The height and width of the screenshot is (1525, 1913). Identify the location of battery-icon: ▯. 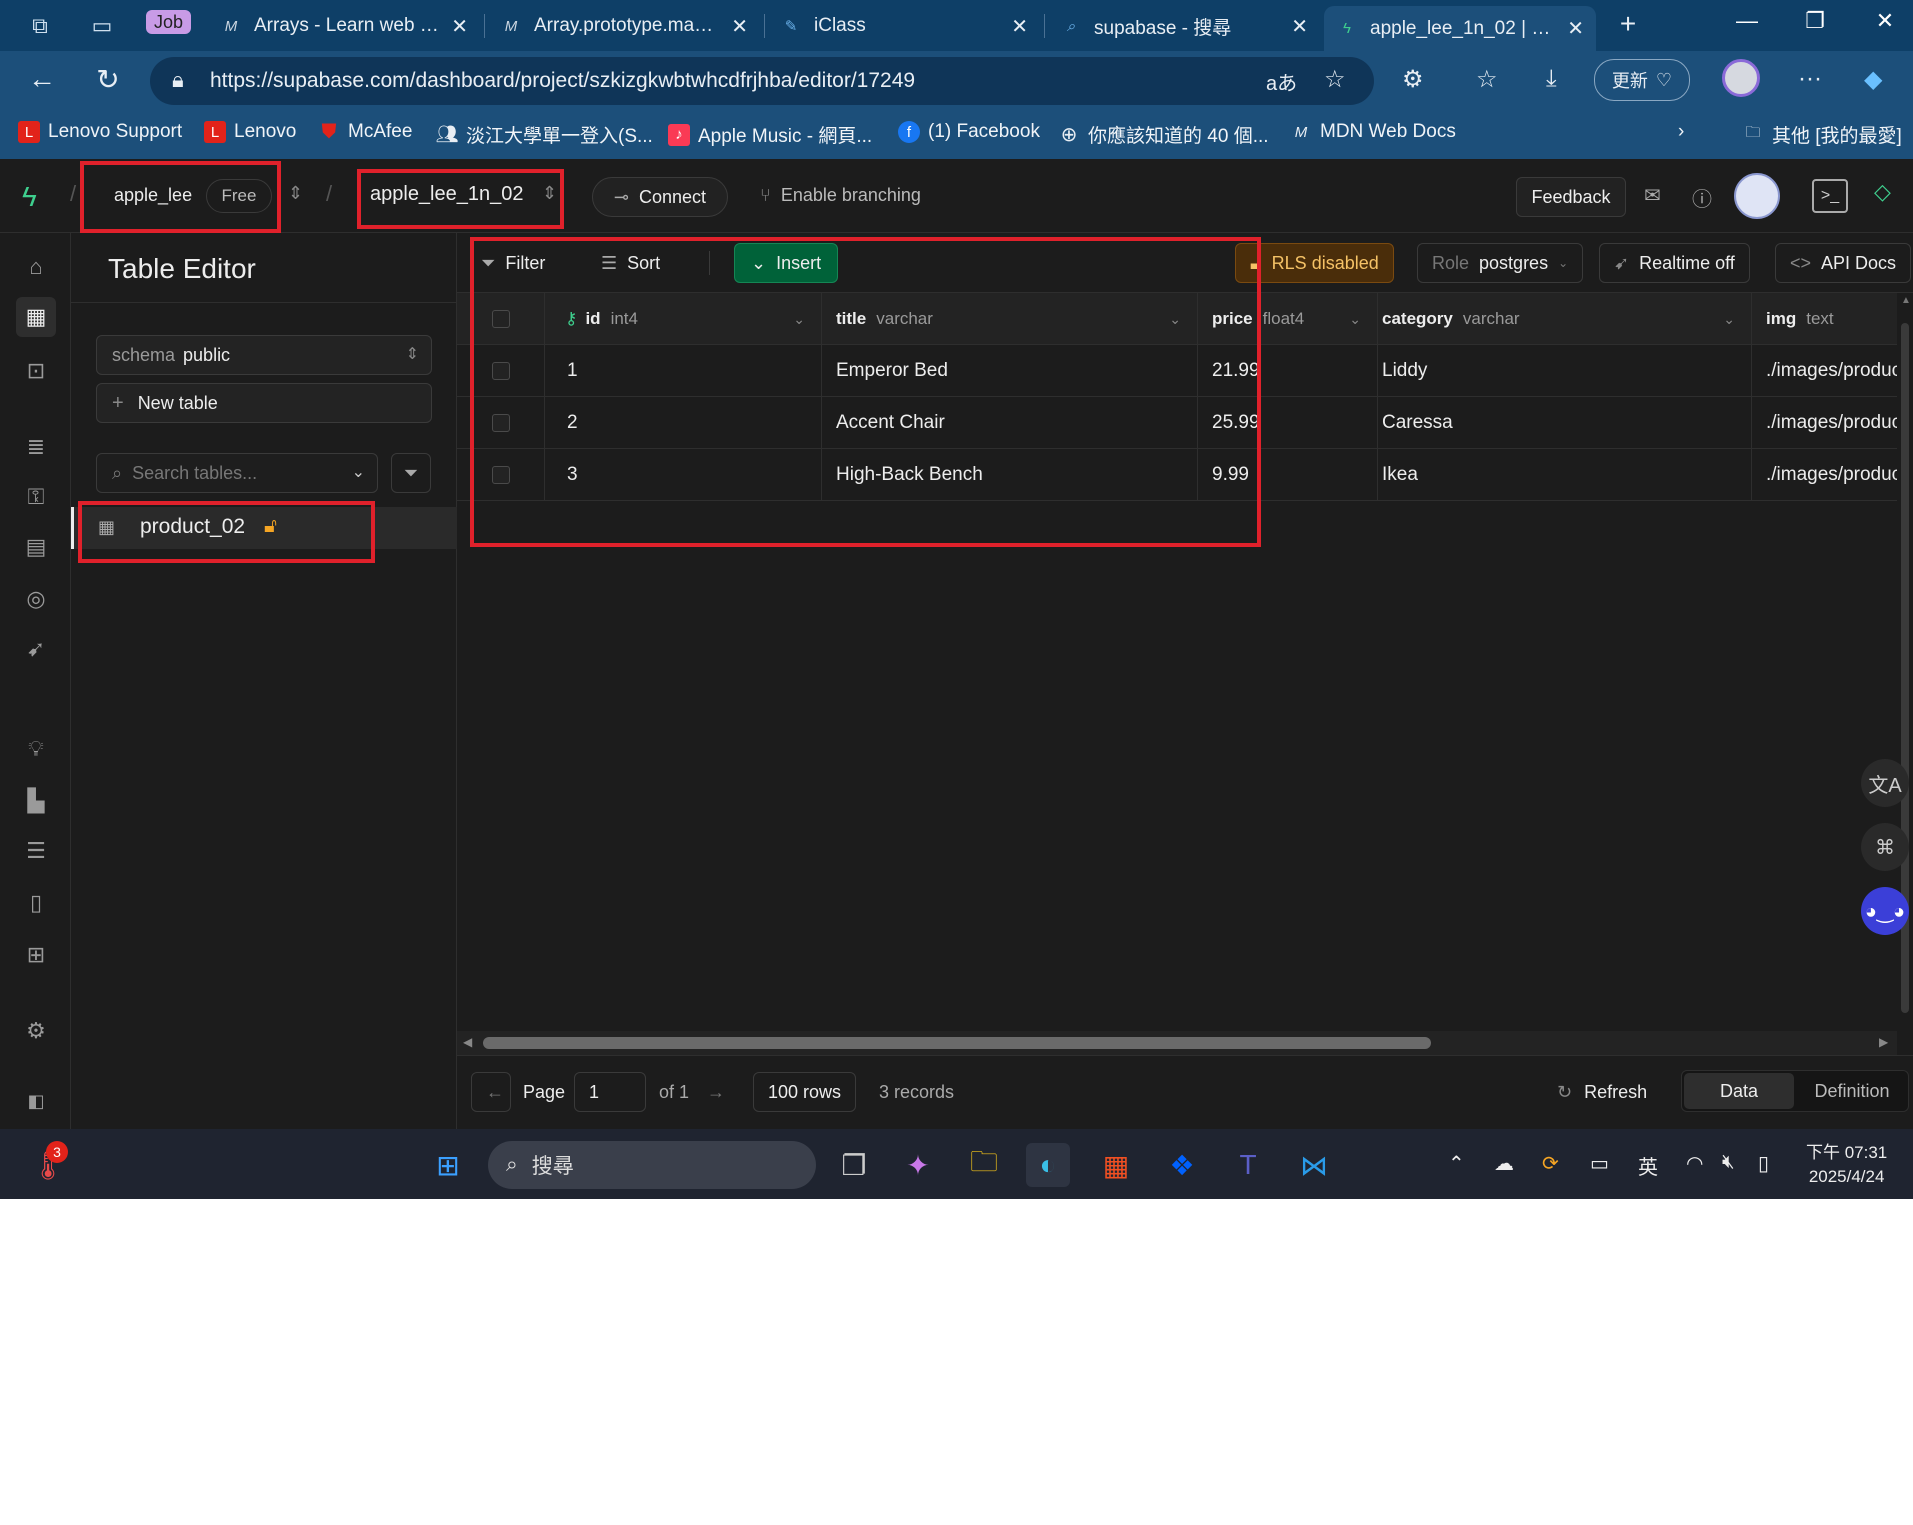
(1763, 1163).